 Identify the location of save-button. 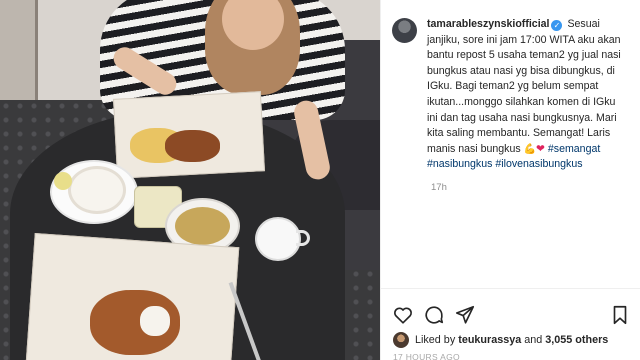
(620, 315).